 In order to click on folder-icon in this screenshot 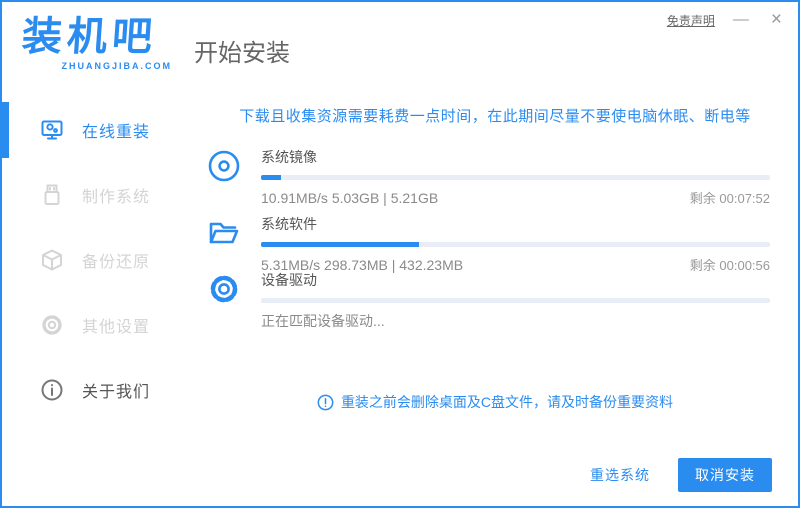, I will do `click(224, 233)`.